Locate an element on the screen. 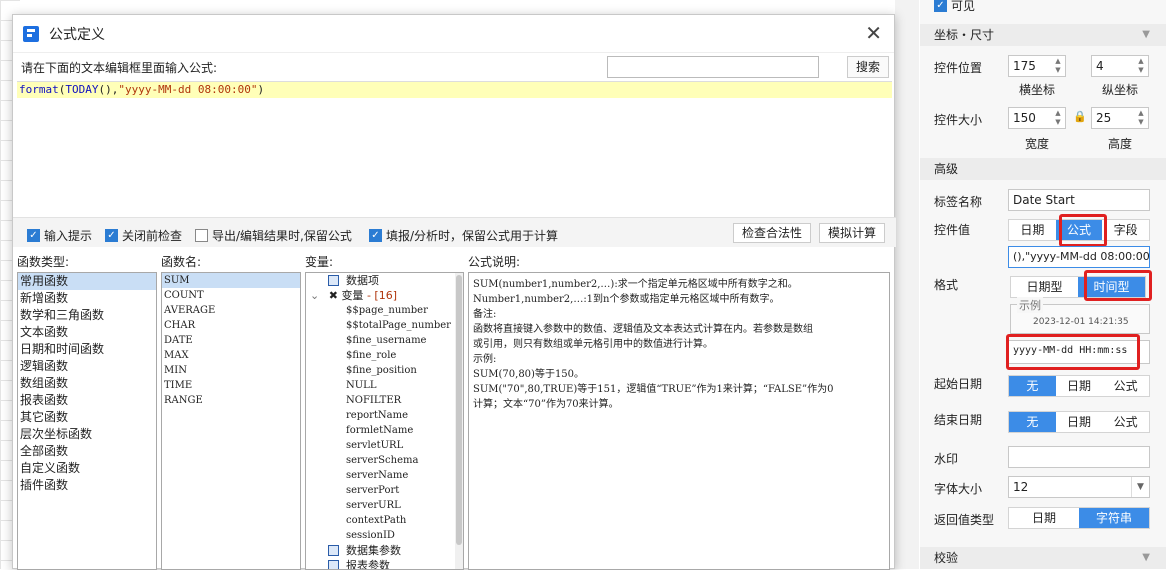  list-item: RANGE is located at coordinates (231, 400).